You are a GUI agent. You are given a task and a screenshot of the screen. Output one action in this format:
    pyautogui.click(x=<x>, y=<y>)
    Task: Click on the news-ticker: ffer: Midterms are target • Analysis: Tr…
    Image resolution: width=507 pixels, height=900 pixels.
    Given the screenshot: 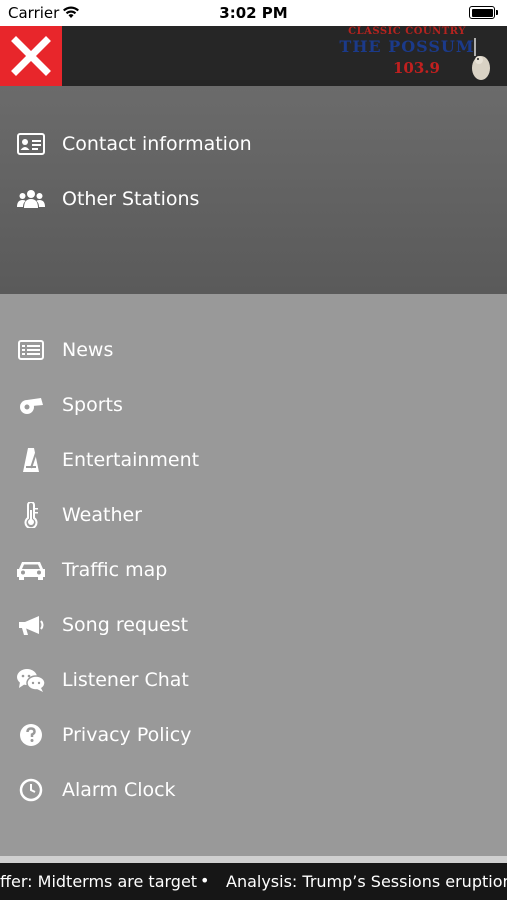 What is the action you would take?
    pyautogui.click(x=253, y=881)
    